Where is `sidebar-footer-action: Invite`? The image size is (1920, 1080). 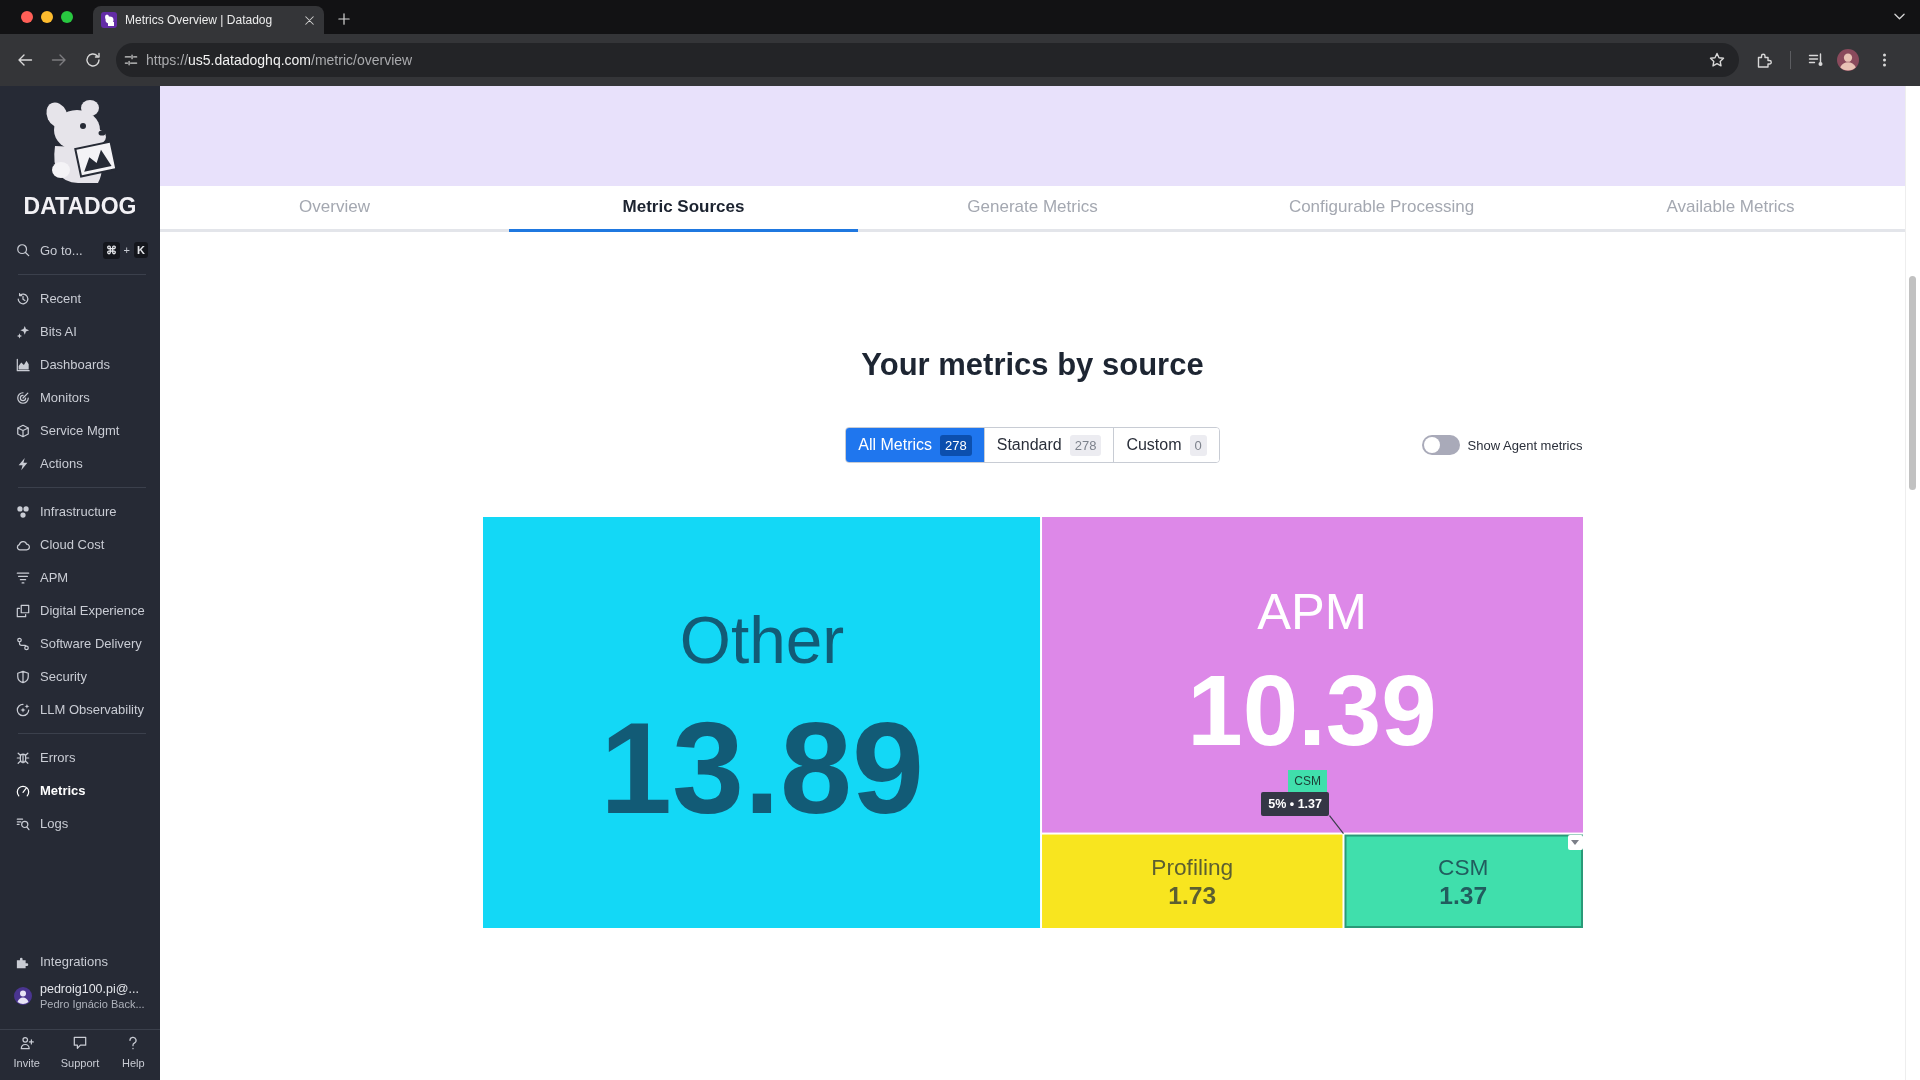 sidebar-footer-action: Invite is located at coordinates (27, 1055).